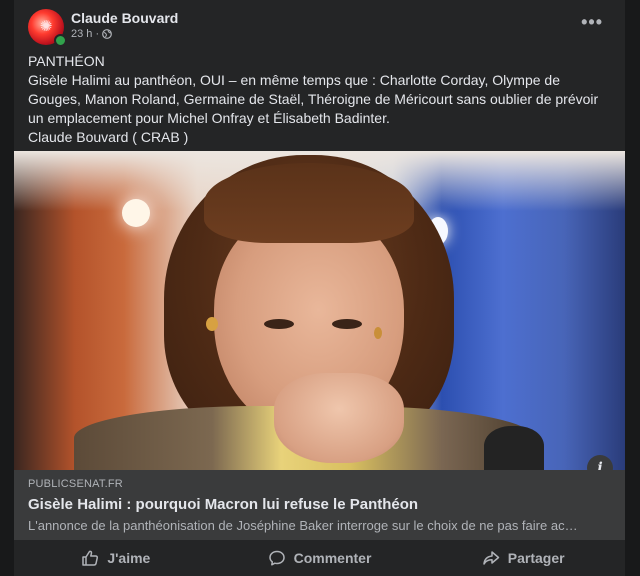 This screenshot has height=576, width=640. Describe the element at coordinates (491, 558) in the screenshot. I see `share-icon` at that location.